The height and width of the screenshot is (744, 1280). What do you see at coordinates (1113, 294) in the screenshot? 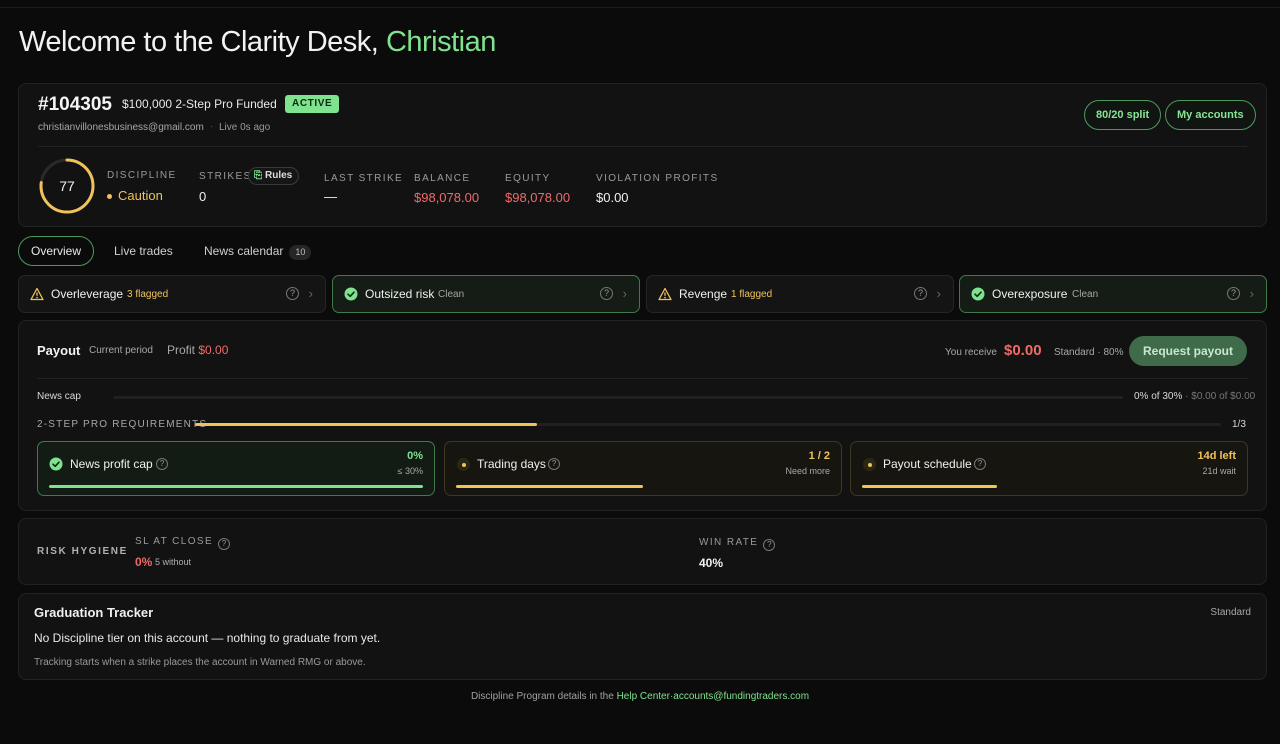
I see `check-overexposure: Overexposure Clean ? ›` at bounding box center [1113, 294].